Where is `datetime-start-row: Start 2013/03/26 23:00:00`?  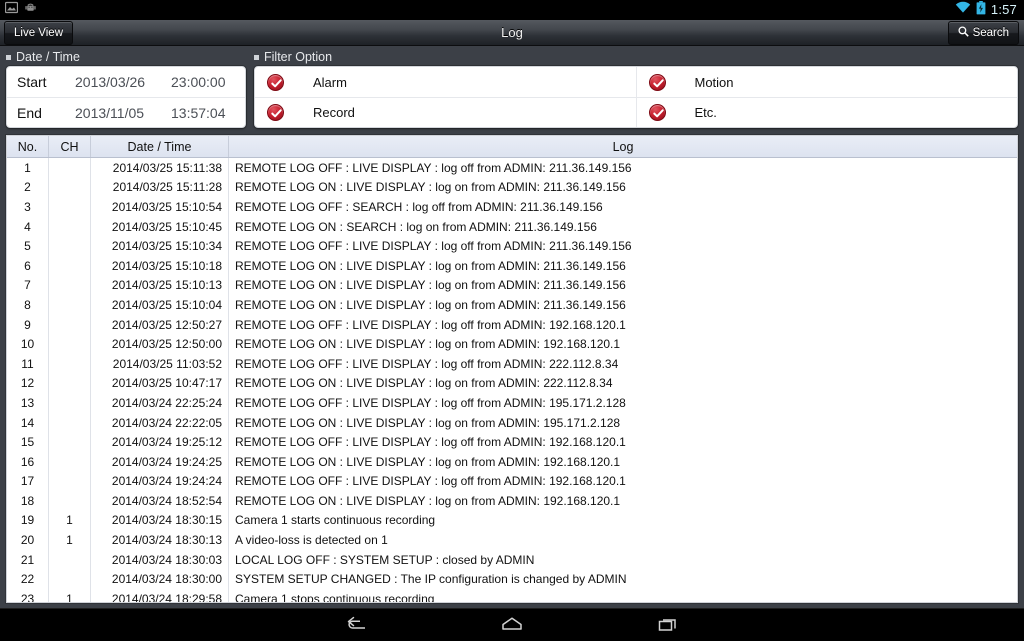 datetime-start-row: Start 2013/03/26 23:00:00 is located at coordinates (126, 82).